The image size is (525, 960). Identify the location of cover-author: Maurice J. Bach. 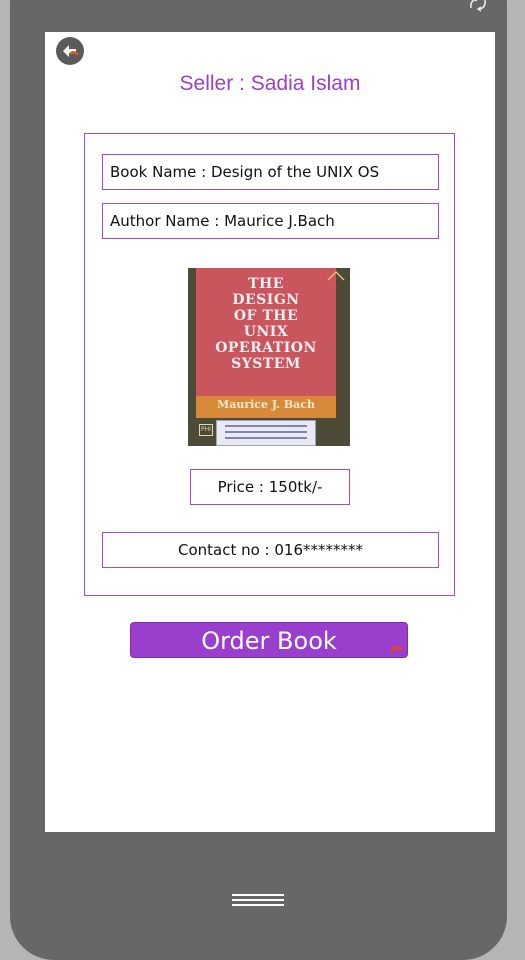
(266, 404).